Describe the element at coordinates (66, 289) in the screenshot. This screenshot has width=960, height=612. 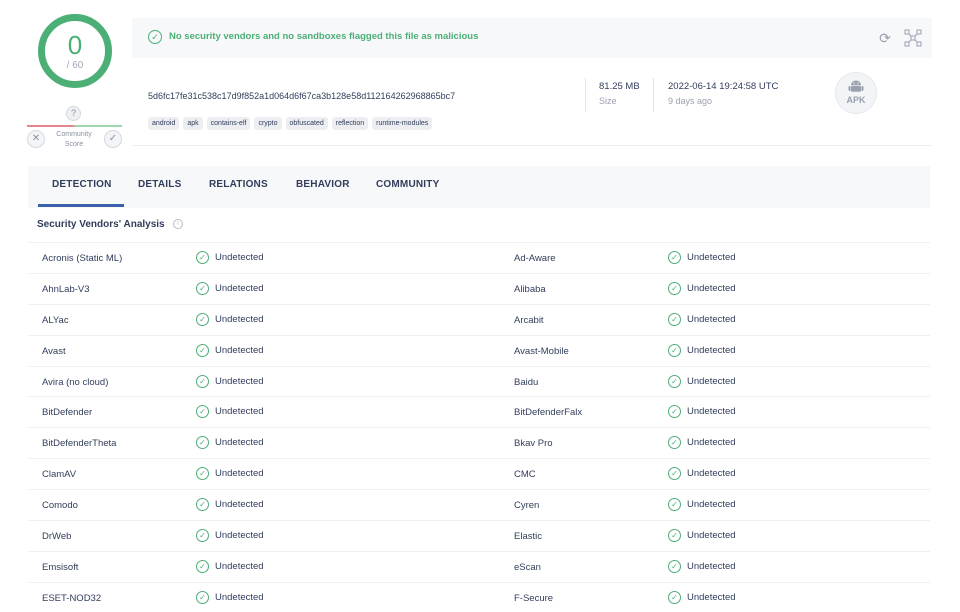
I see `vendor-name: AhnLab-V3` at that location.